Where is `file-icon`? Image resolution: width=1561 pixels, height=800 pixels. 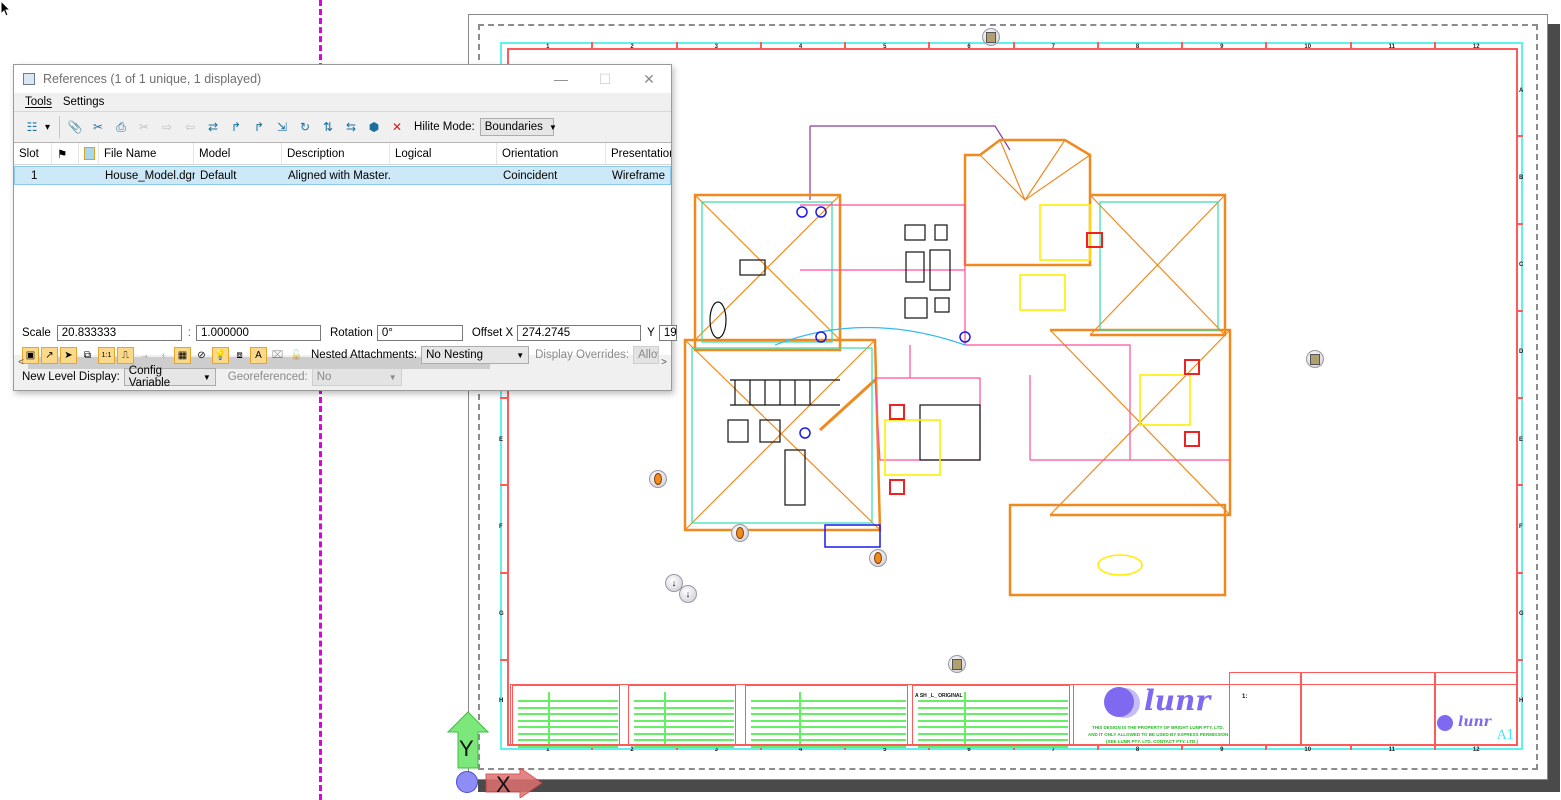 file-icon is located at coordinates (89, 153).